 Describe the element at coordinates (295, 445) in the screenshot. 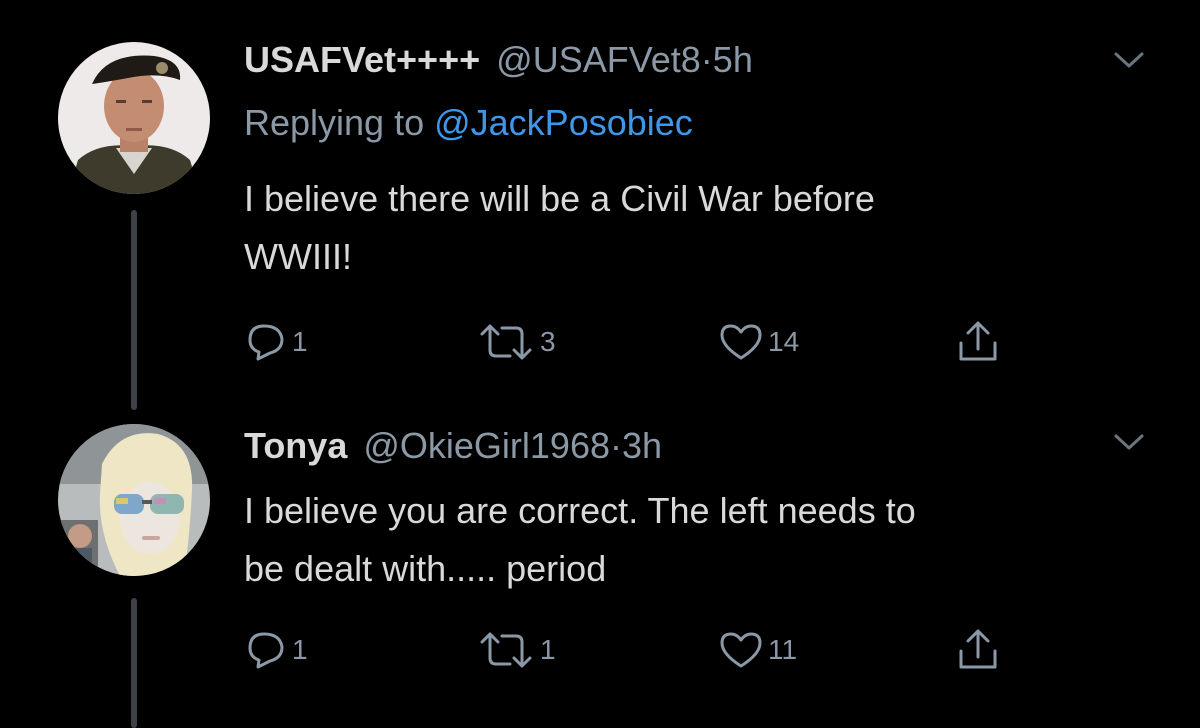

I see `display-name: Tonya` at that location.